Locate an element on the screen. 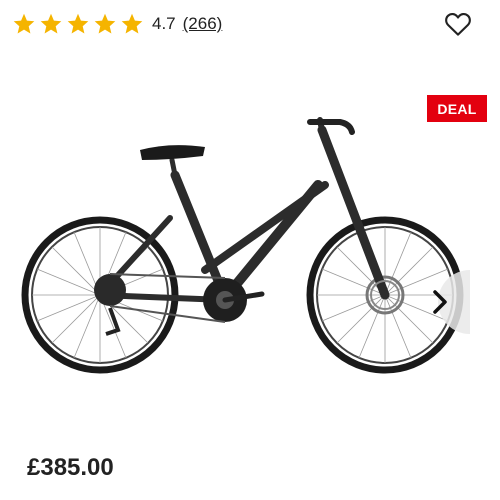 The image size is (500, 500). next-image-button is located at coordinates (445, 302).